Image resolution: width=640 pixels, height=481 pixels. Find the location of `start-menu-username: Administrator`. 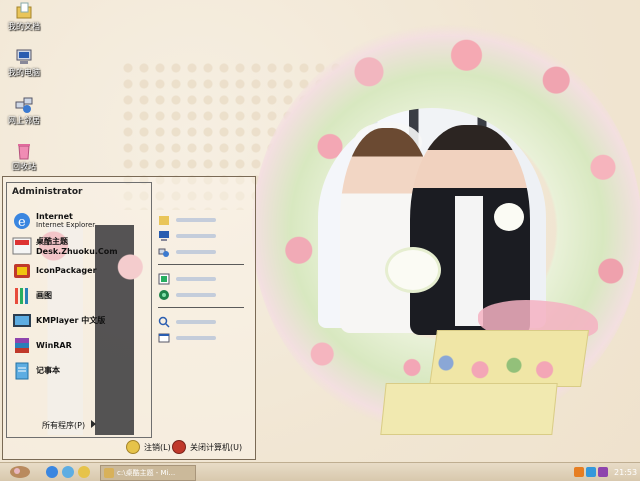

start-menu-username: Administrator is located at coordinates (47, 192).